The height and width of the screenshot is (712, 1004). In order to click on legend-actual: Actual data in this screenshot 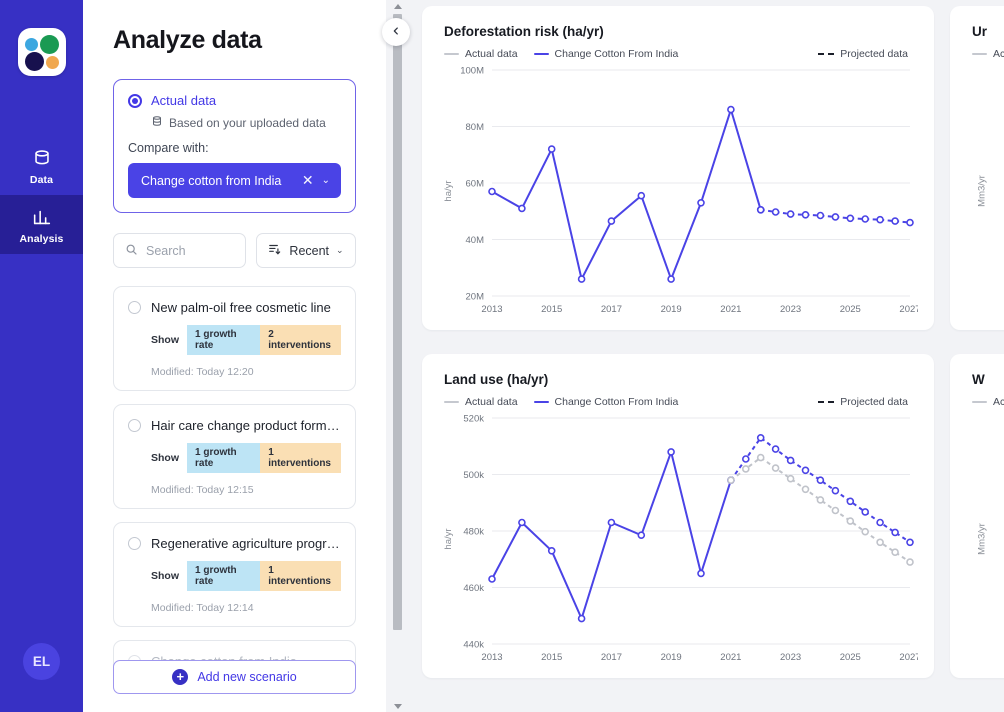, I will do `click(988, 54)`.